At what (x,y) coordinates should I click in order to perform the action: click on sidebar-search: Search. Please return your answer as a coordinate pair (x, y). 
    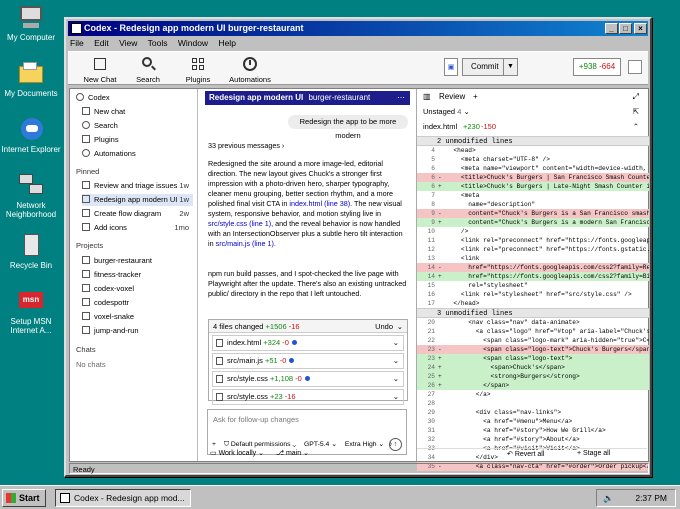
    Looking at the image, I should click on (137, 126).